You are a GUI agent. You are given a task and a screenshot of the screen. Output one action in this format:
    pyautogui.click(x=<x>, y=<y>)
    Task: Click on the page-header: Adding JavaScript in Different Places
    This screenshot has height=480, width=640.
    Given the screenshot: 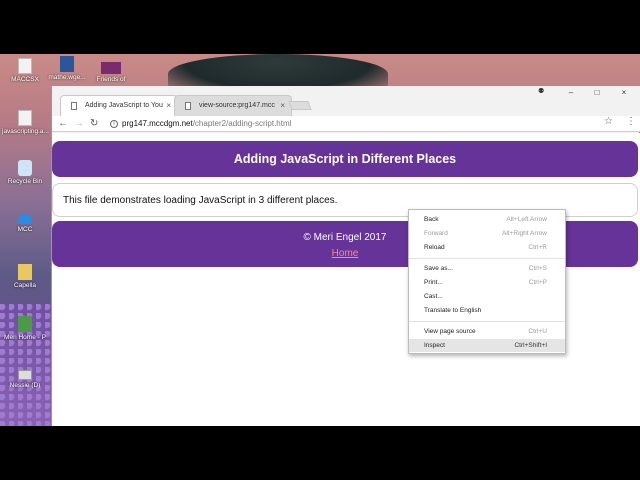 What is the action you would take?
    pyautogui.click(x=345, y=159)
    